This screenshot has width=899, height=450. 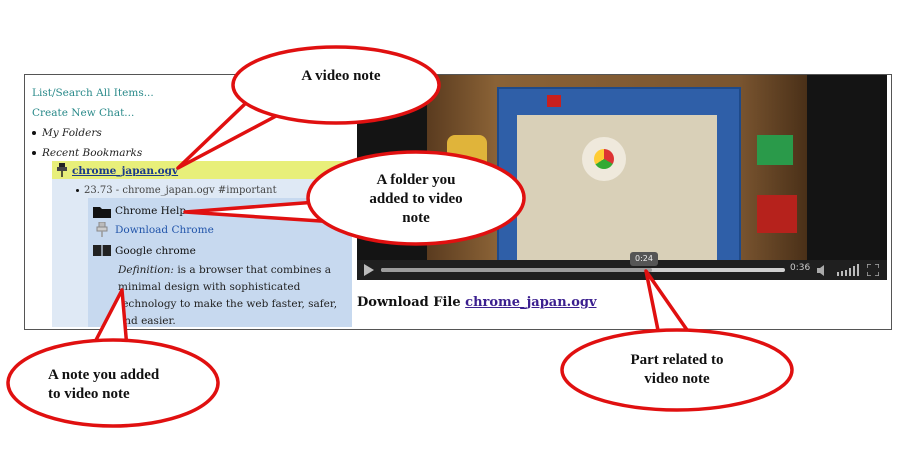 I want to click on callout-video-note-label: A video note, so click(x=341, y=76).